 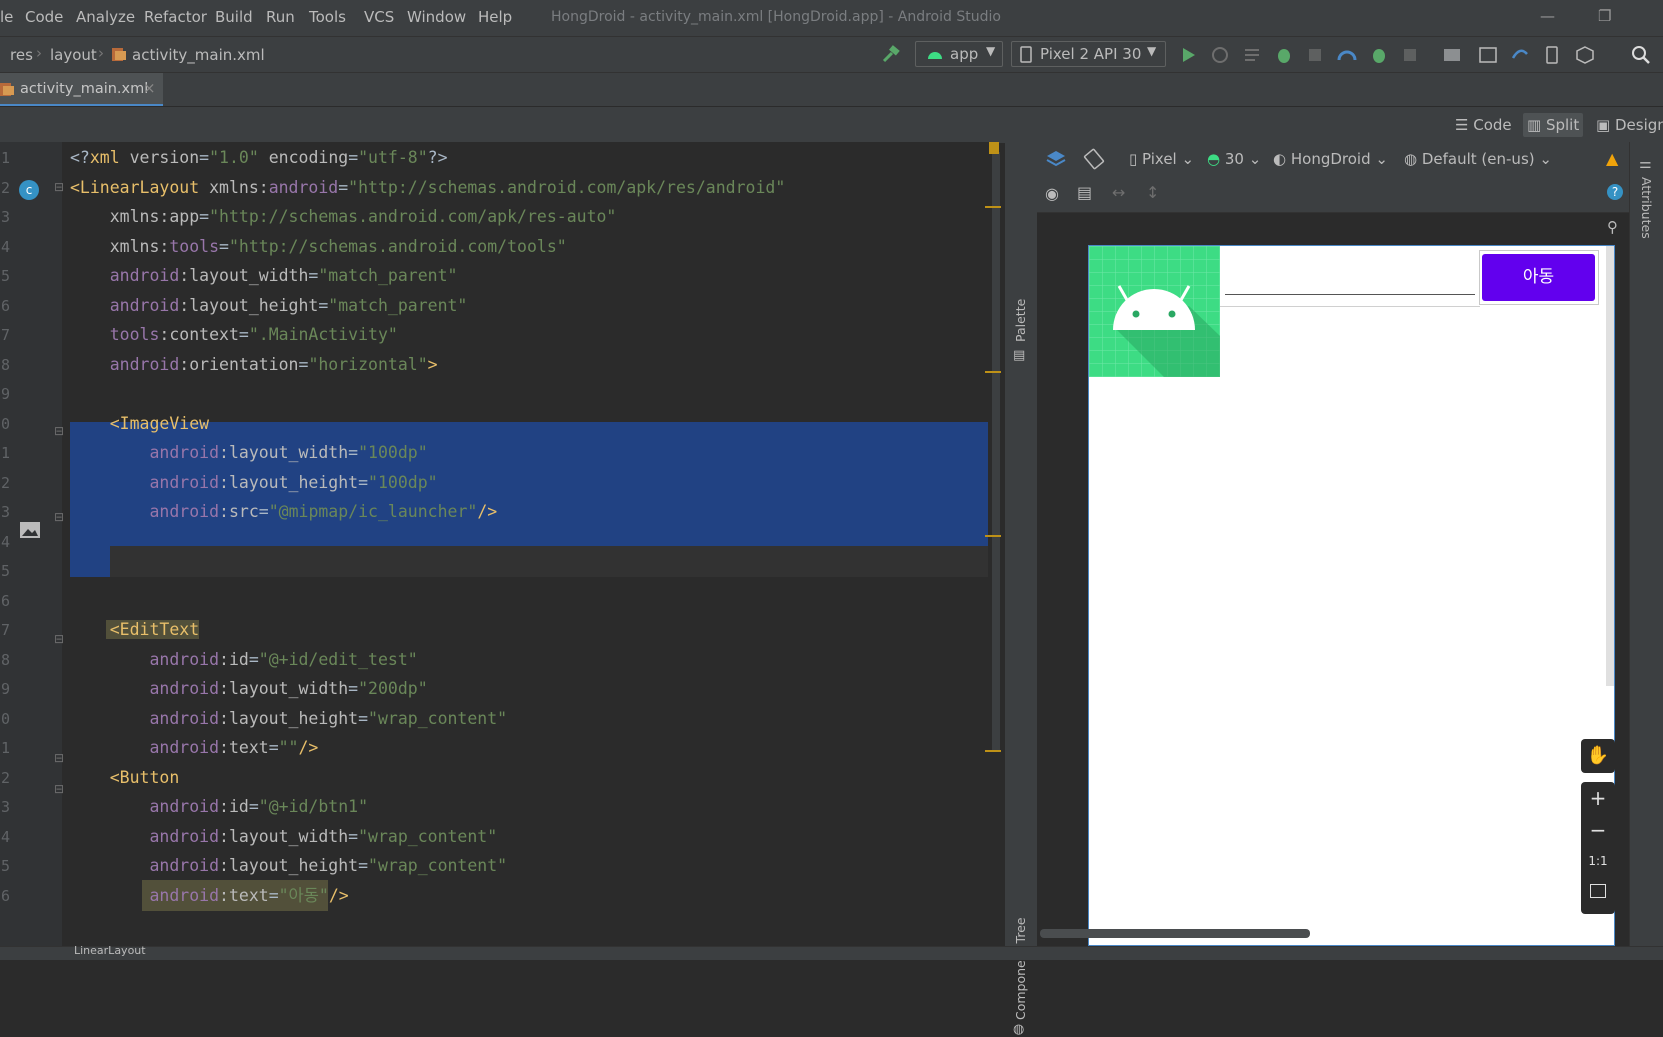 What do you see at coordinates (1598, 830) in the screenshot?
I see `zoom-out-button: −` at bounding box center [1598, 830].